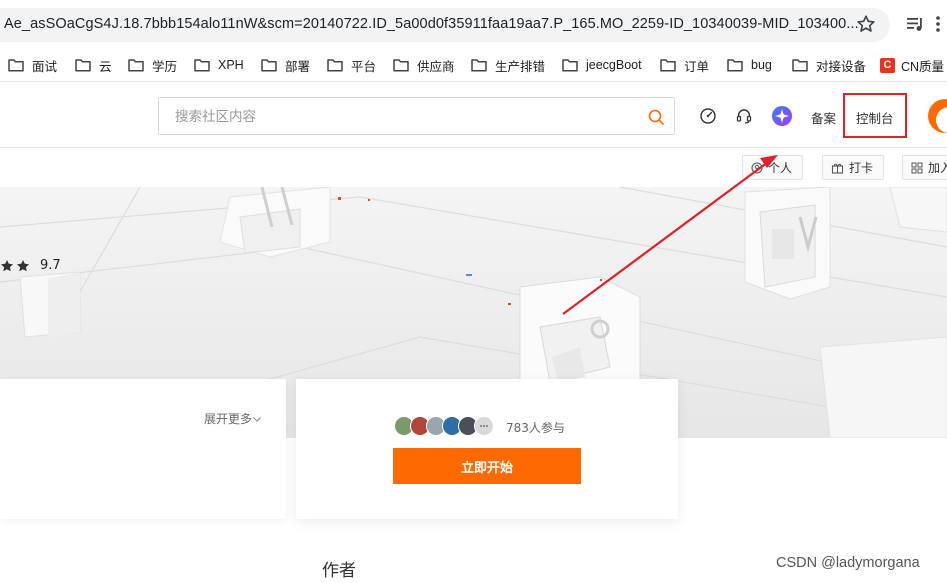 The image size is (947, 583). I want to click on grid-icon, so click(917, 167).